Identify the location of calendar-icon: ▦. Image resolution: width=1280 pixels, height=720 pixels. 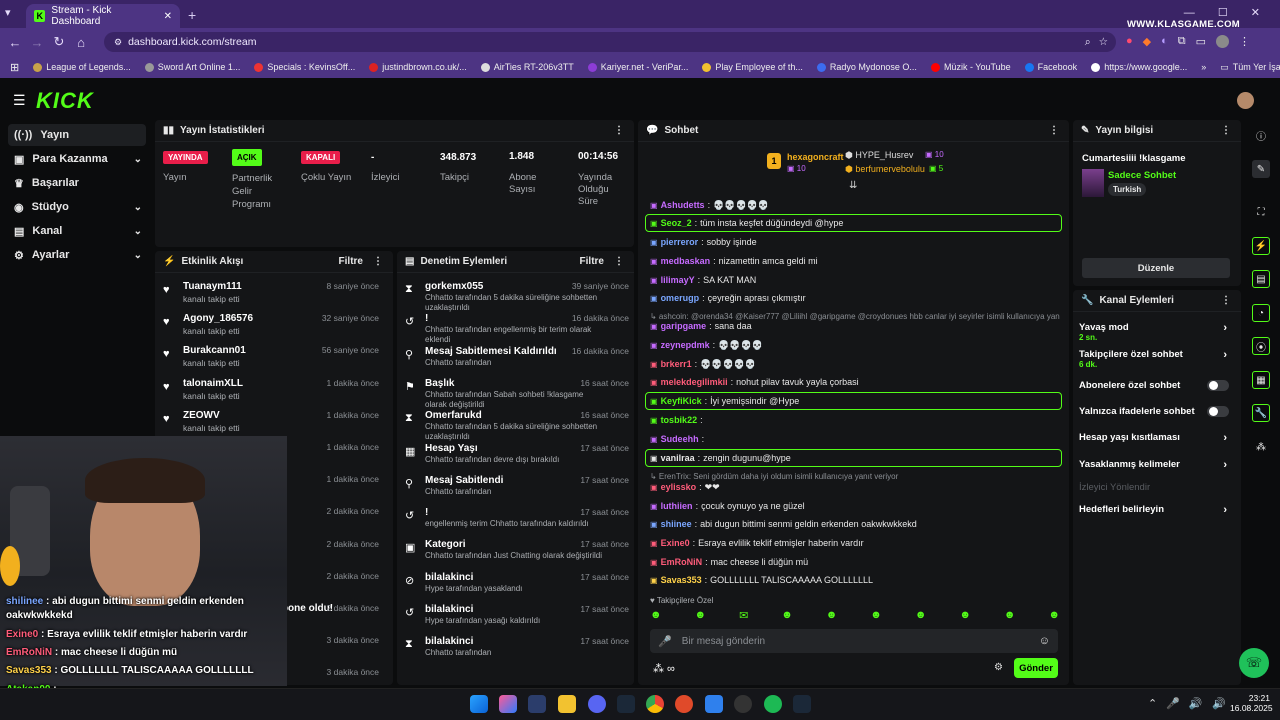
(1261, 380).